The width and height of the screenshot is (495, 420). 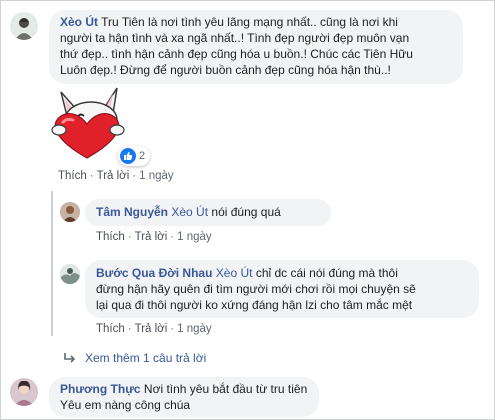 What do you see at coordinates (79, 22) in the screenshot?
I see `comment-author: Xèo Út` at bounding box center [79, 22].